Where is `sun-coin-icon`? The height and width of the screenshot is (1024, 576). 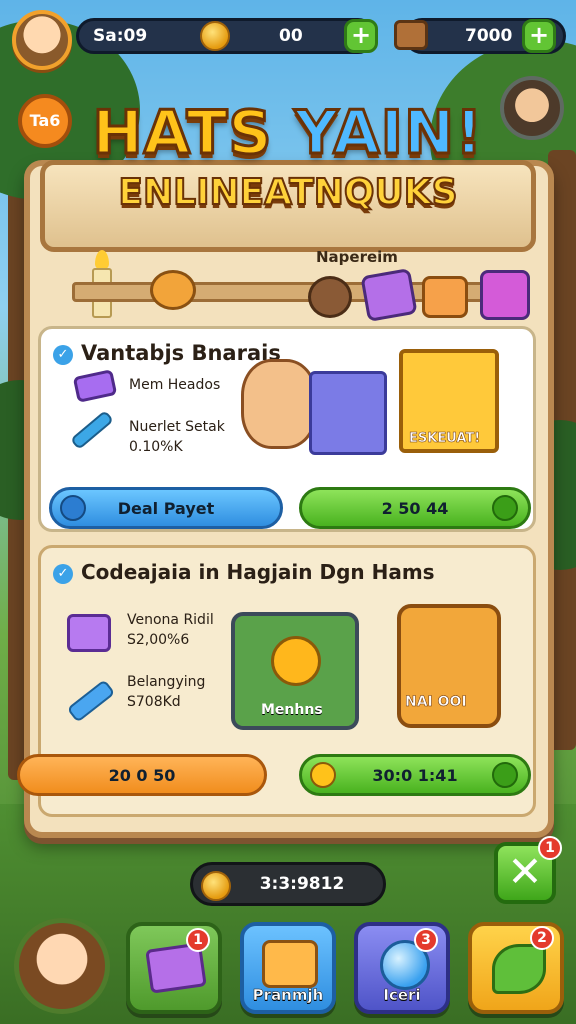 sun-coin-icon is located at coordinates (296, 661).